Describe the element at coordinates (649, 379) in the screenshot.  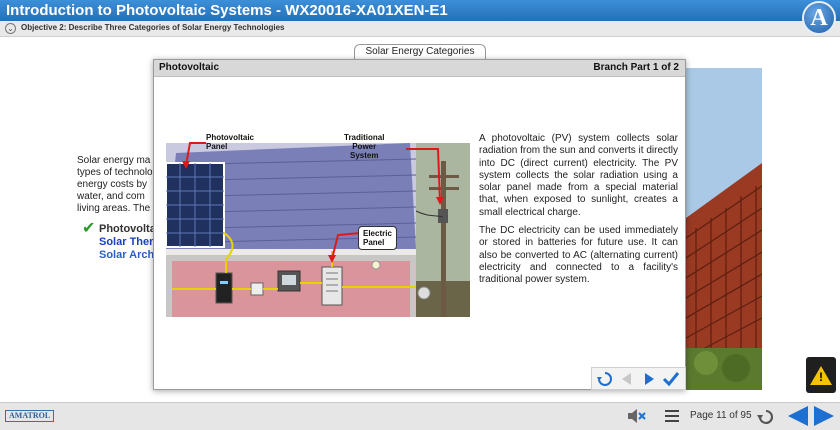
I see `forward-icon` at that location.